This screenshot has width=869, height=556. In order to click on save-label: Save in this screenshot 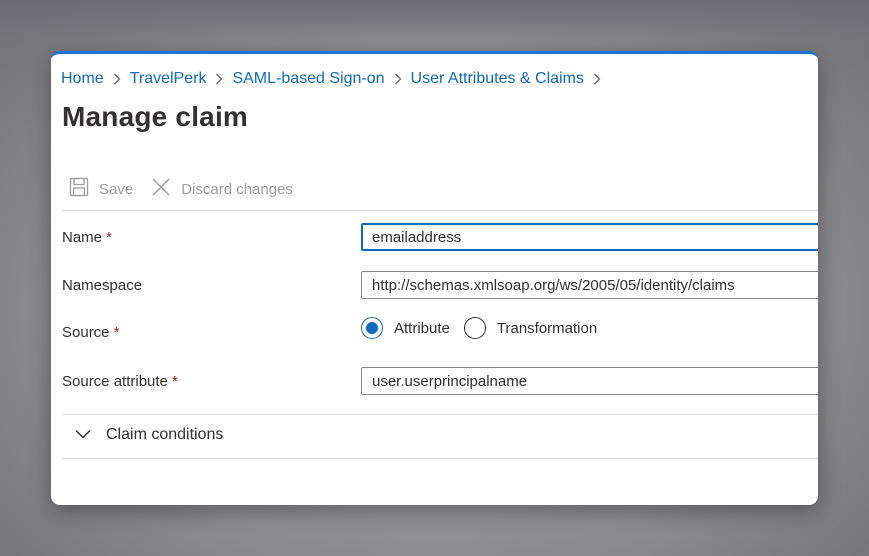, I will do `click(116, 189)`.